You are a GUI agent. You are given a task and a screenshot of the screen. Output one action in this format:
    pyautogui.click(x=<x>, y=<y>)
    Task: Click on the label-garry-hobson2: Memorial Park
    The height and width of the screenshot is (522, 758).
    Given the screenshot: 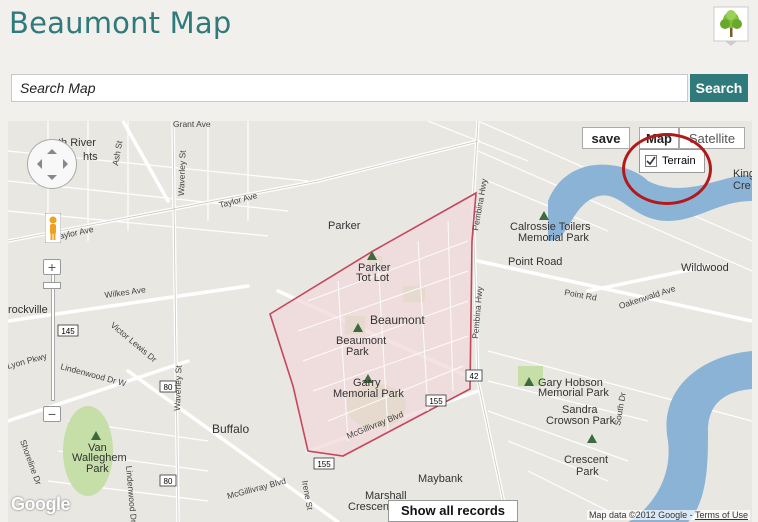 What is the action you would take?
    pyautogui.click(x=573, y=393)
    